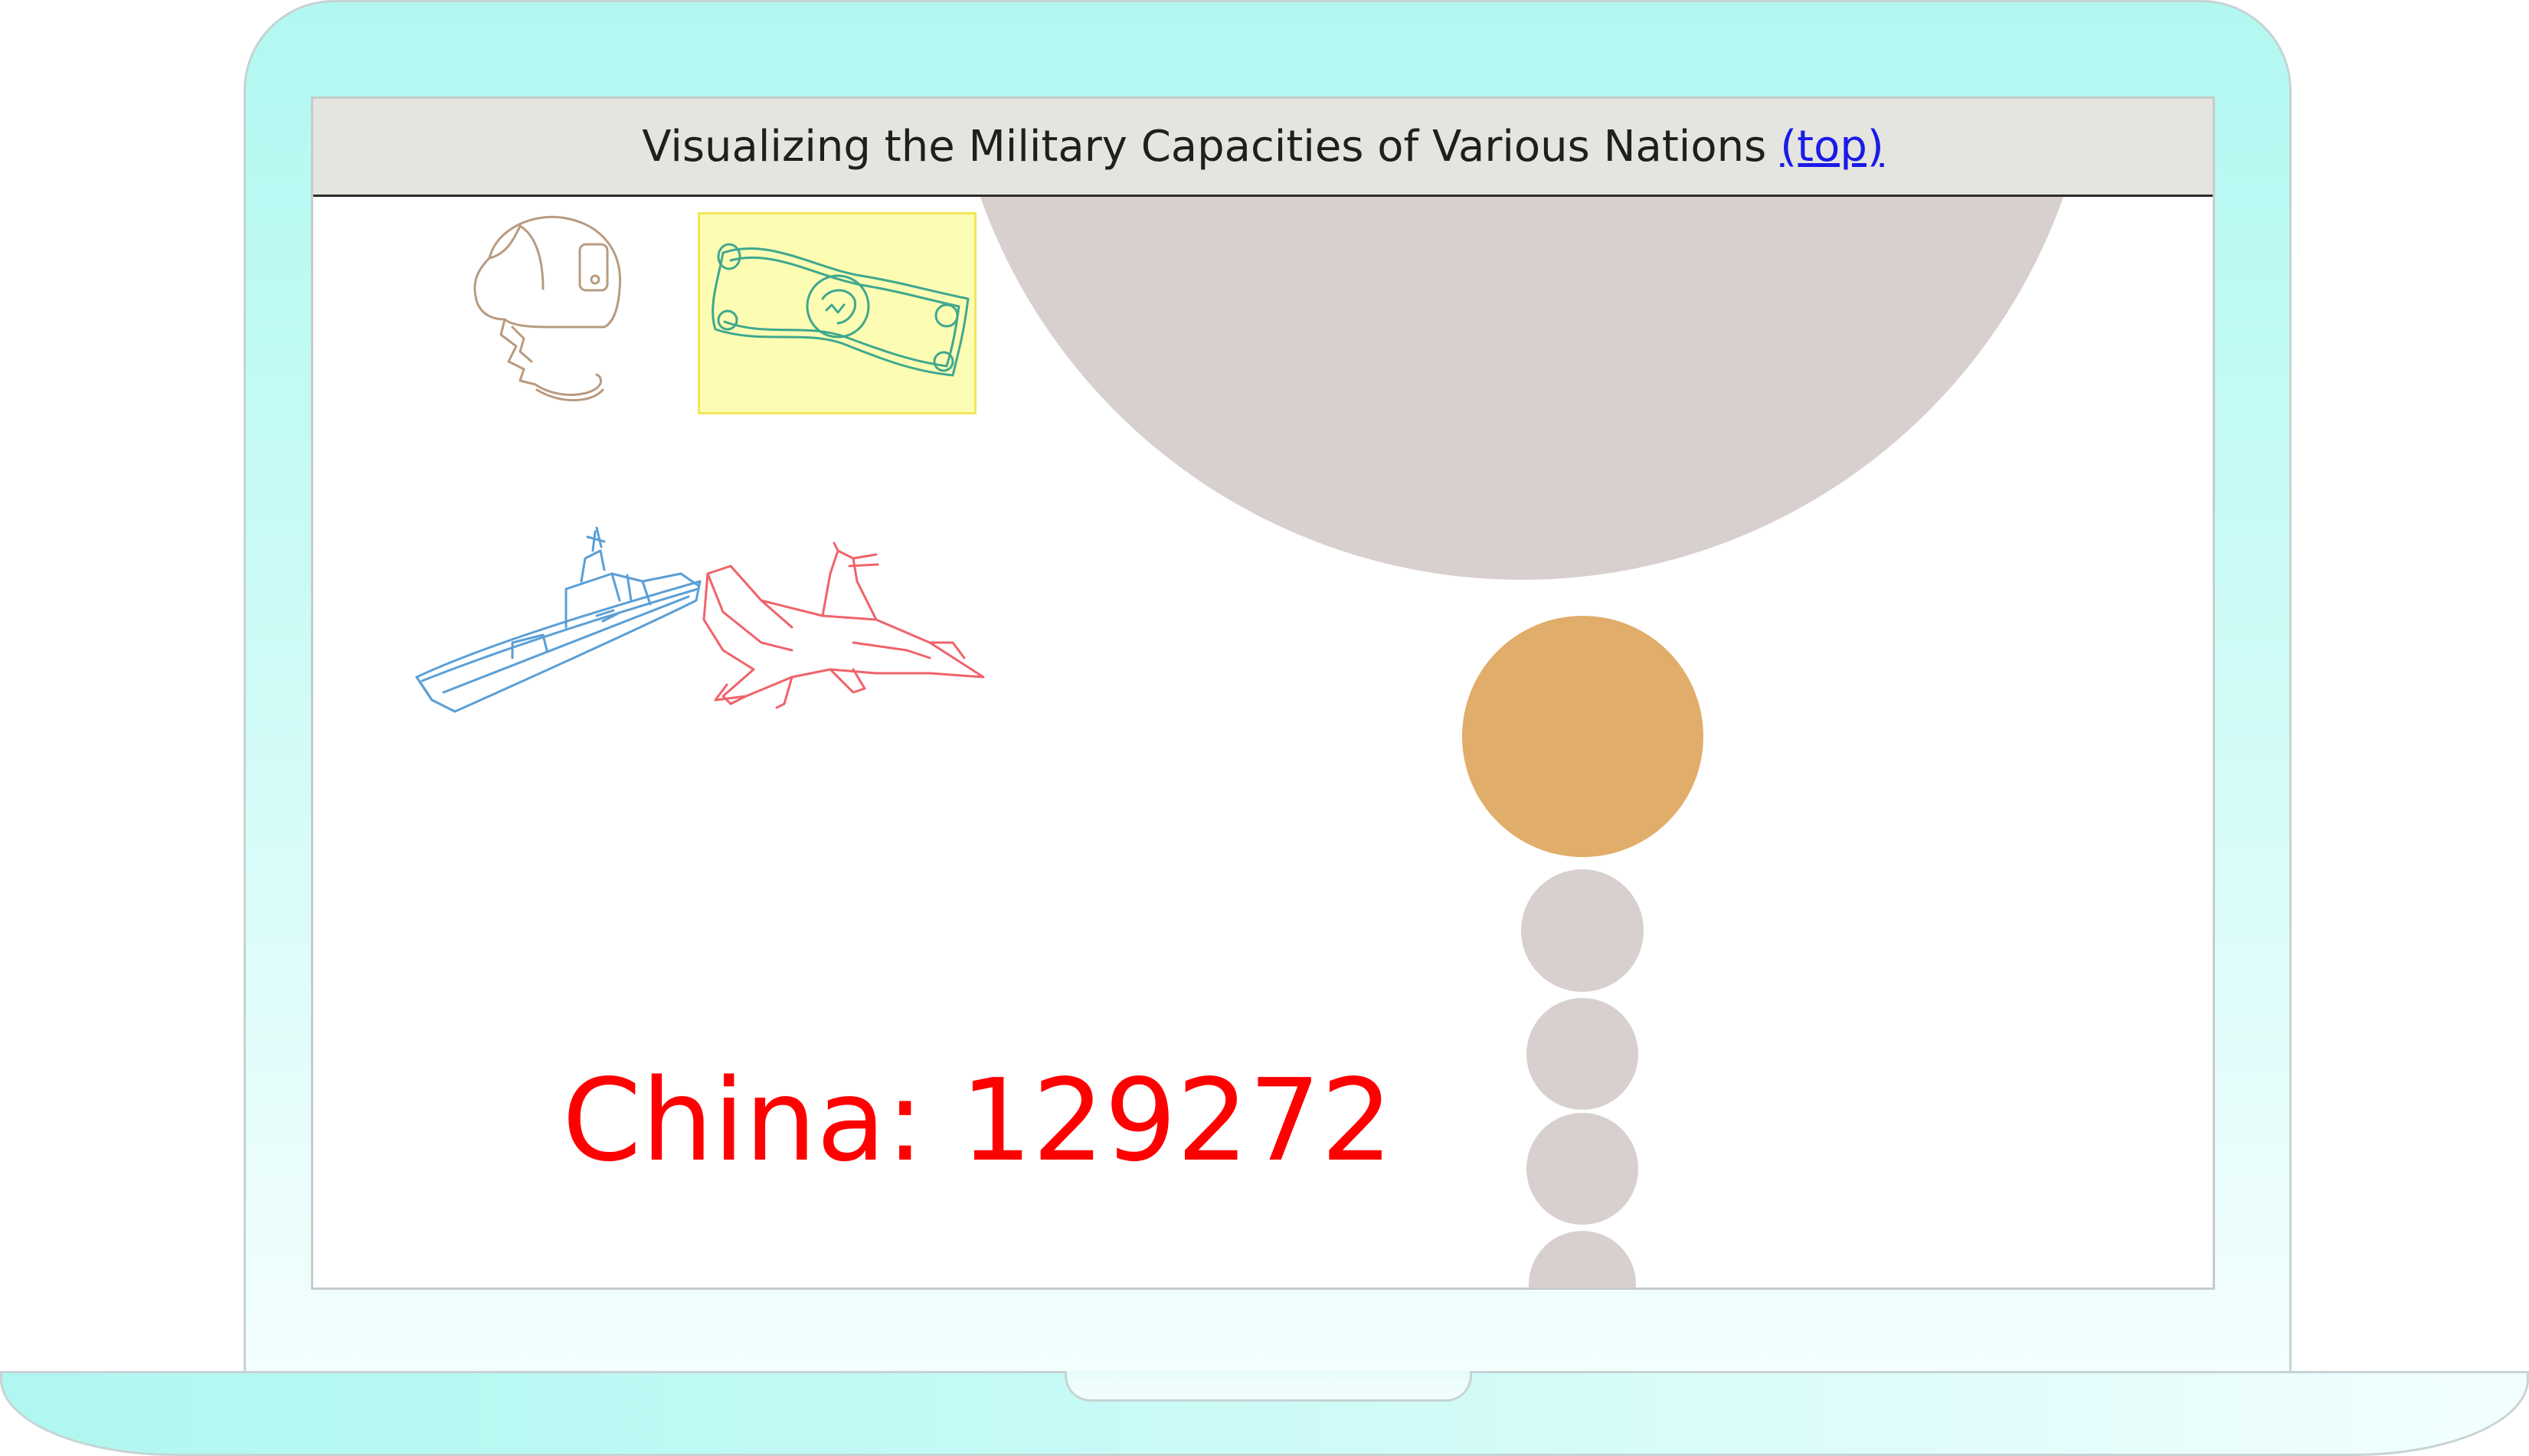 The height and width of the screenshot is (1456, 2529). I want to click on top-link: (top), so click(1831, 147).